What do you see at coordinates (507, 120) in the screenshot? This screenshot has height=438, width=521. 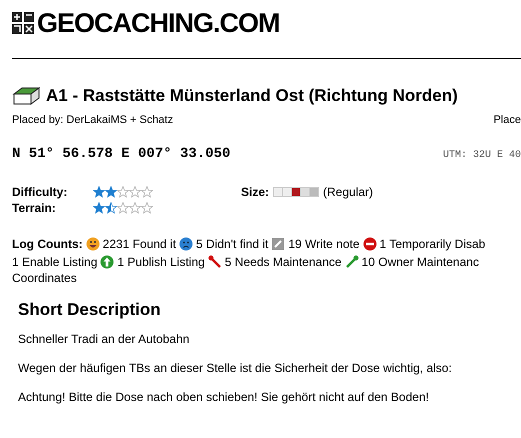 I see `placed-date-label: Place` at bounding box center [507, 120].